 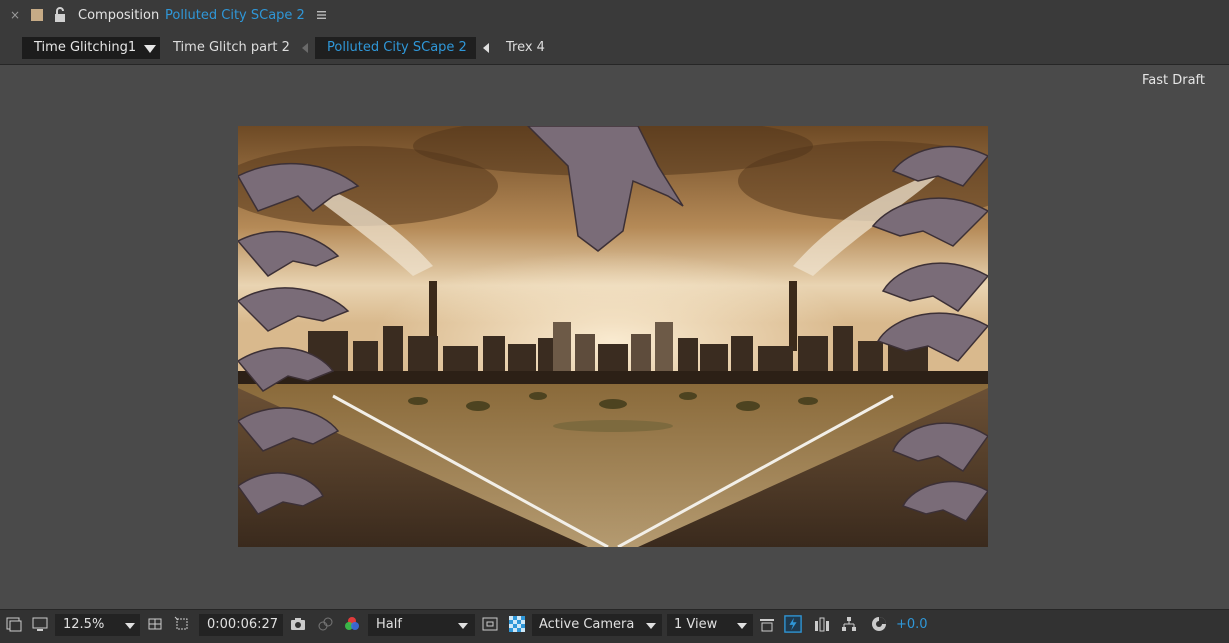 I want to click on tab-trex-4: Trex 4, so click(x=525, y=48).